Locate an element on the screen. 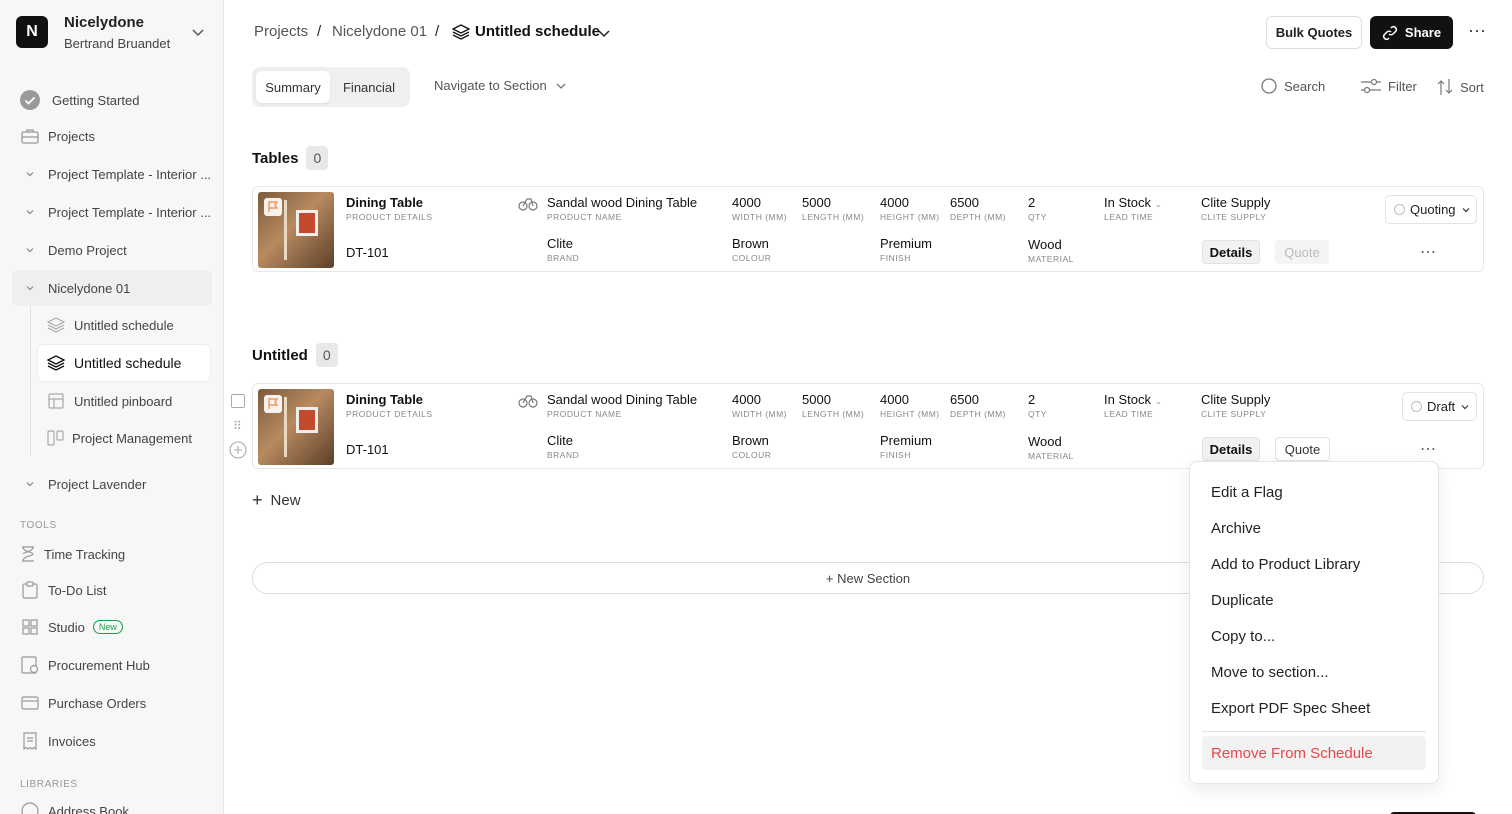 This screenshot has width=1512, height=814. field-label: LENGTH (MM) is located at coordinates (833, 217).